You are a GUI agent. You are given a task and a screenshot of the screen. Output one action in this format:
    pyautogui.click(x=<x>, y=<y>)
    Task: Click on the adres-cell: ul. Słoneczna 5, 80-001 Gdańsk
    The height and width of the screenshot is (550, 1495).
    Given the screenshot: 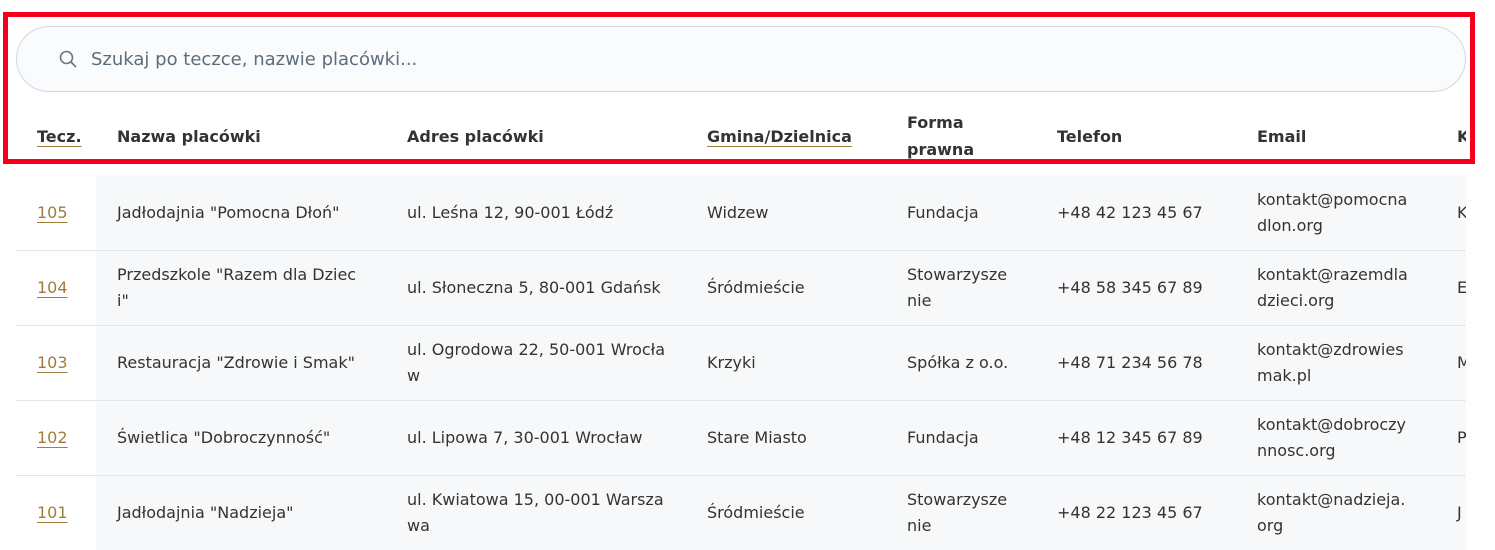 What is the action you would take?
    pyautogui.click(x=536, y=288)
    